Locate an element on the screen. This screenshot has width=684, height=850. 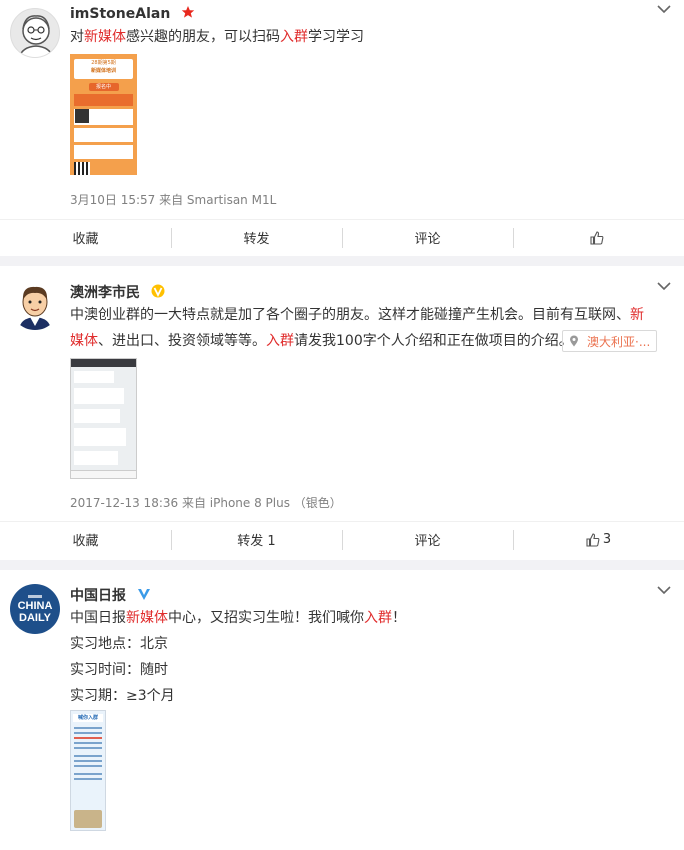
username: 澳洲李市民 is located at coordinates (117, 292).